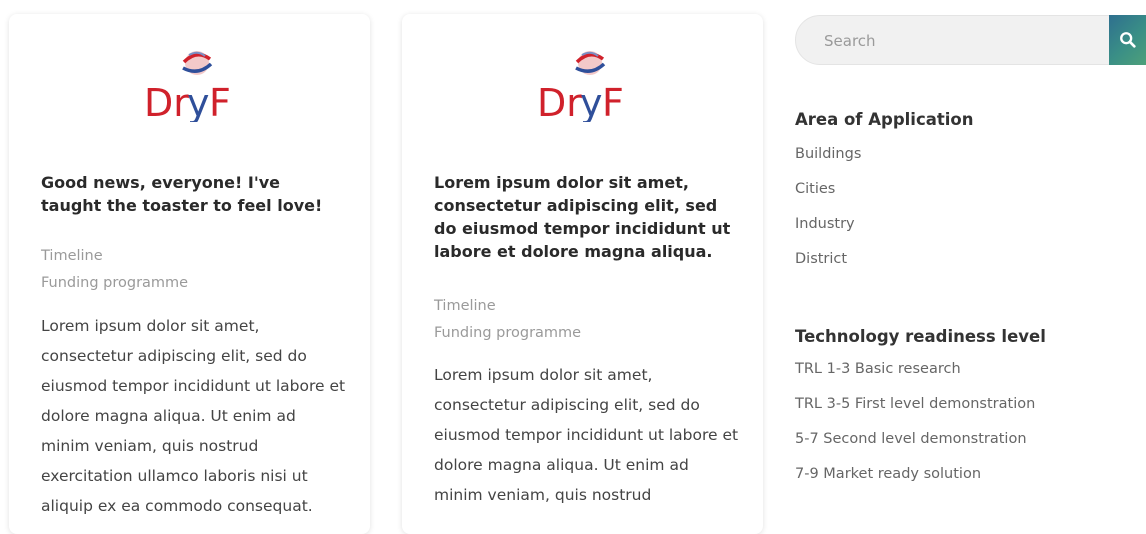  Describe the element at coordinates (884, 119) in the screenshot. I see `area-of-application-heading: Area of Application` at that location.